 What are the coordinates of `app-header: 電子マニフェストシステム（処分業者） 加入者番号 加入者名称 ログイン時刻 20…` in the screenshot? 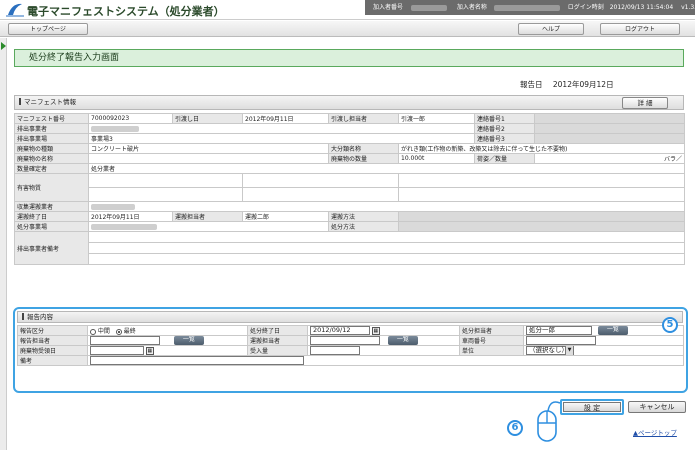 It's located at (347, 10).